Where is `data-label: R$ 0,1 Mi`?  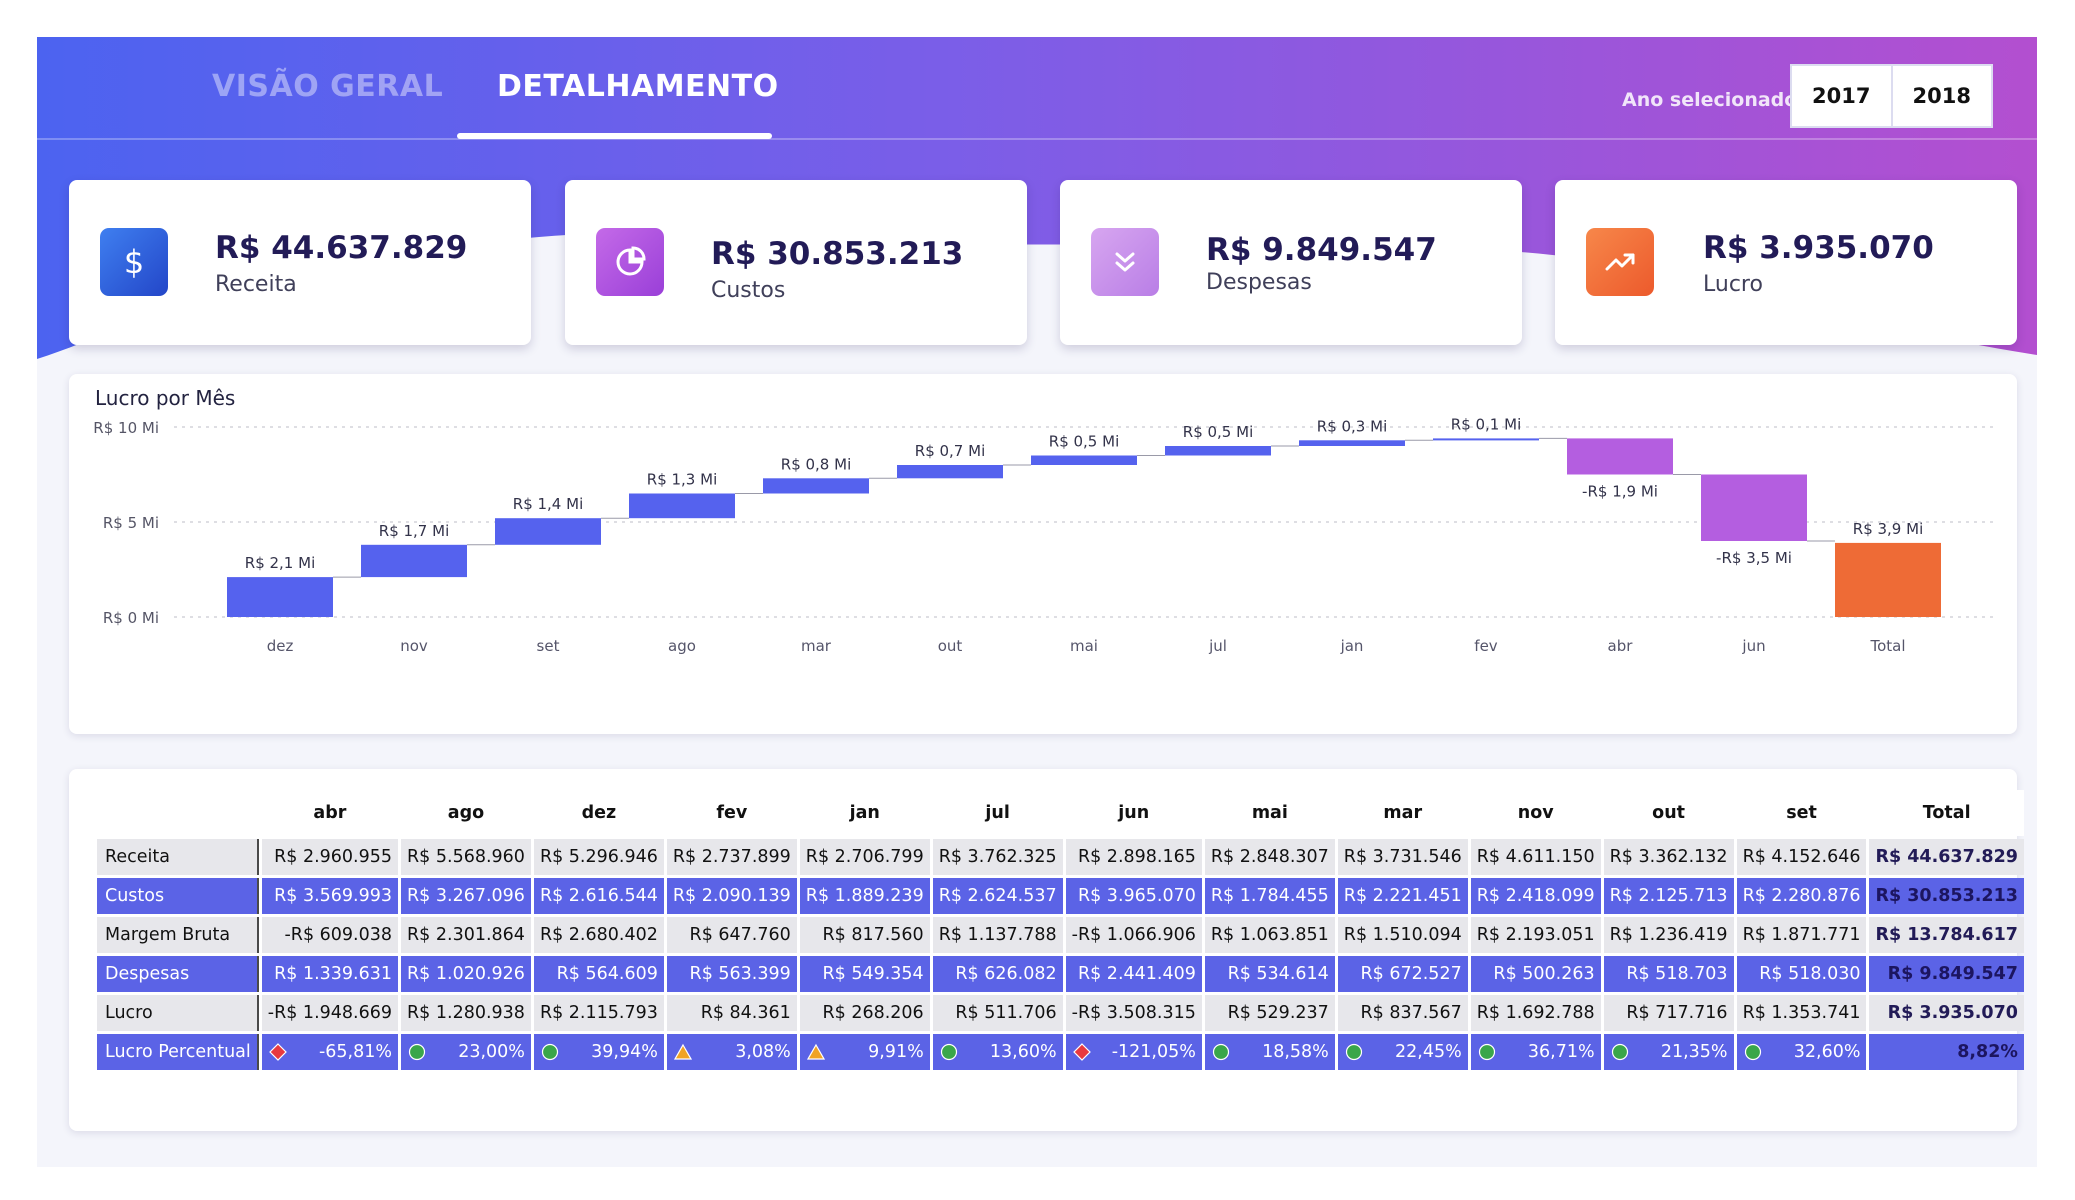 data-label: R$ 0,1 Mi is located at coordinates (1486, 424).